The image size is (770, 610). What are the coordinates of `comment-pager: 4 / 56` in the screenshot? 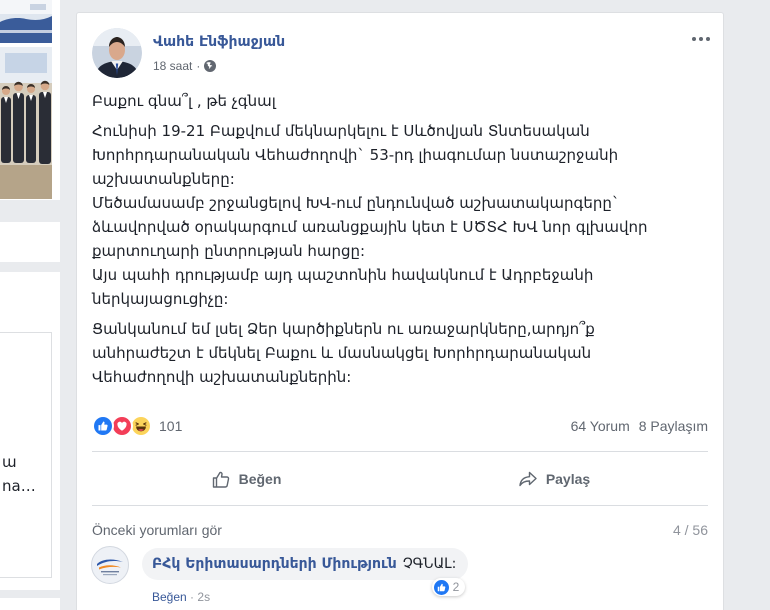 It's located at (690, 530).